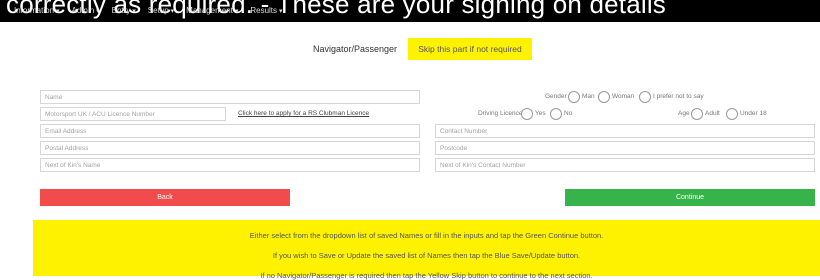 This screenshot has width=820, height=280. I want to click on continue-button: Continue, so click(690, 197).